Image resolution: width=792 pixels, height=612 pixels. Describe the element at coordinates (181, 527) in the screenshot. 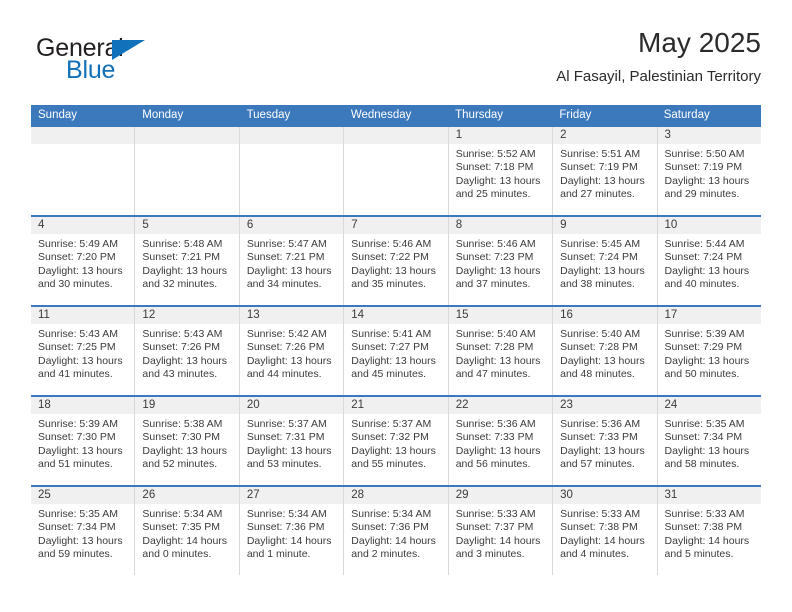

I see `sunset-text: Sunset: 7:35 PM` at that location.